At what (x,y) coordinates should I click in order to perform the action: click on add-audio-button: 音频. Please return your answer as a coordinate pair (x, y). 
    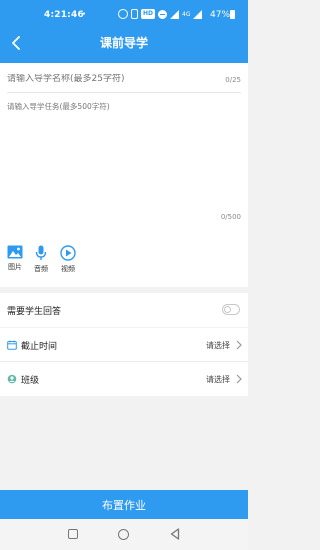
    Looking at the image, I should click on (41, 259).